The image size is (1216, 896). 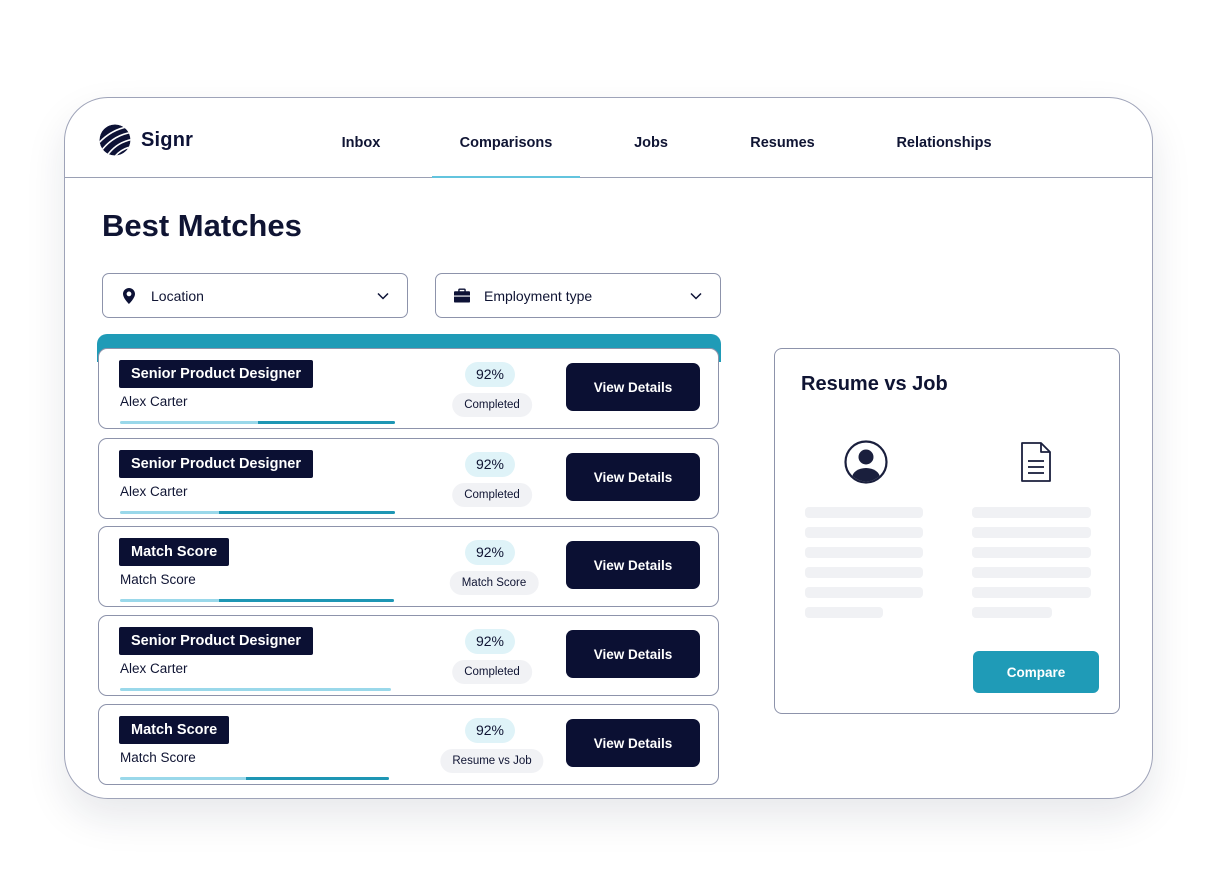 I want to click on nav-comparisons: Comparisons, so click(x=506, y=138).